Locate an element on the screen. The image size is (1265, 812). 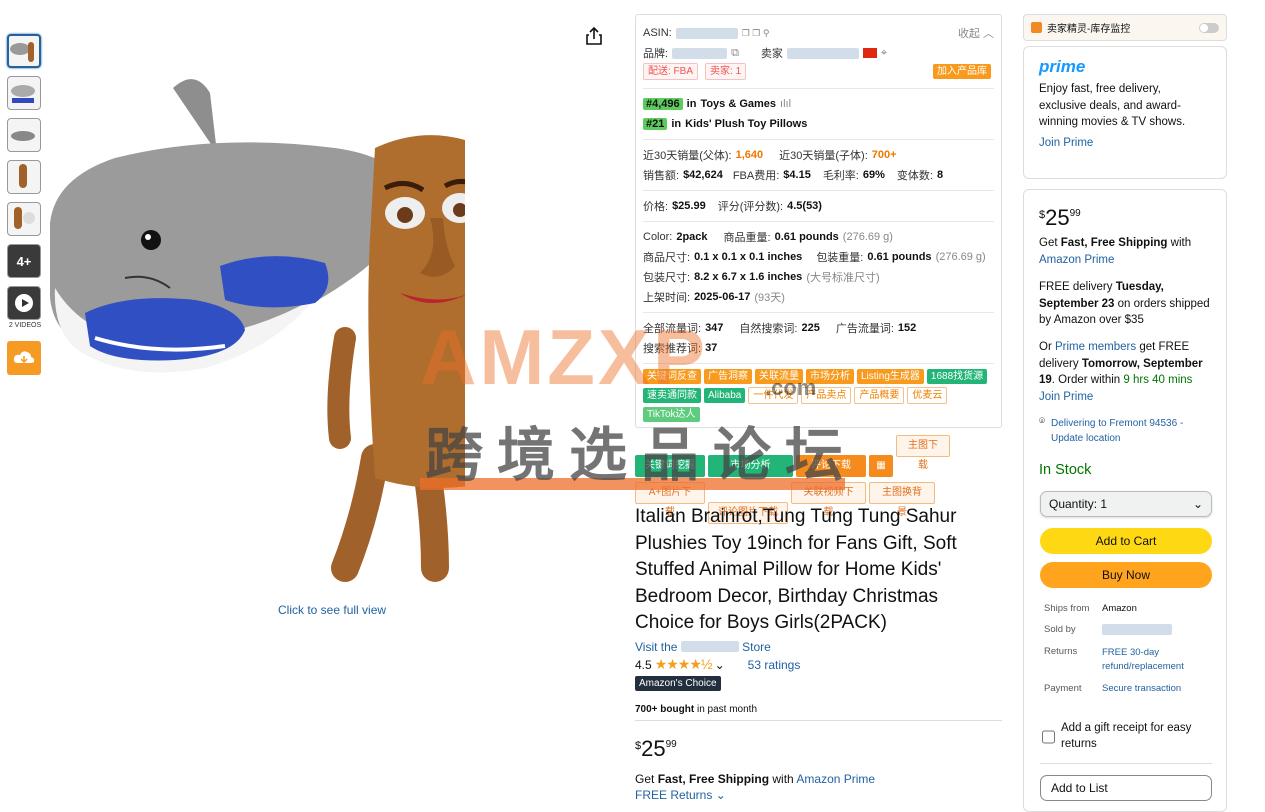
prime-members-link: Prime members is located at coordinates (1095, 347).